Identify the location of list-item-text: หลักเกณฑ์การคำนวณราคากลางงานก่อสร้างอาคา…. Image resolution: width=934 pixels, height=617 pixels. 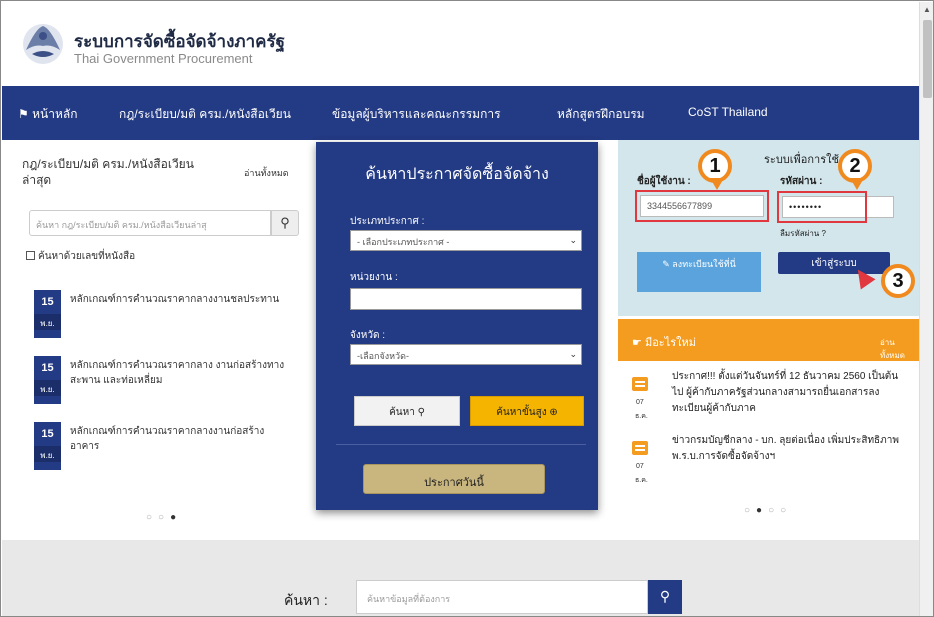
(180, 439).